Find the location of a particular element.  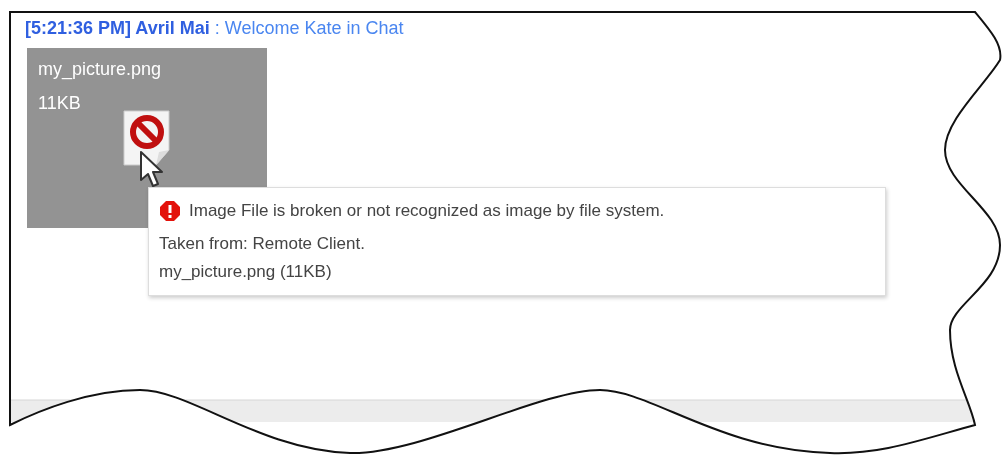

chat-message: [5:21:36 PM] Avril Mai : Welcome Kate in Chat is located at coordinates (215, 28).